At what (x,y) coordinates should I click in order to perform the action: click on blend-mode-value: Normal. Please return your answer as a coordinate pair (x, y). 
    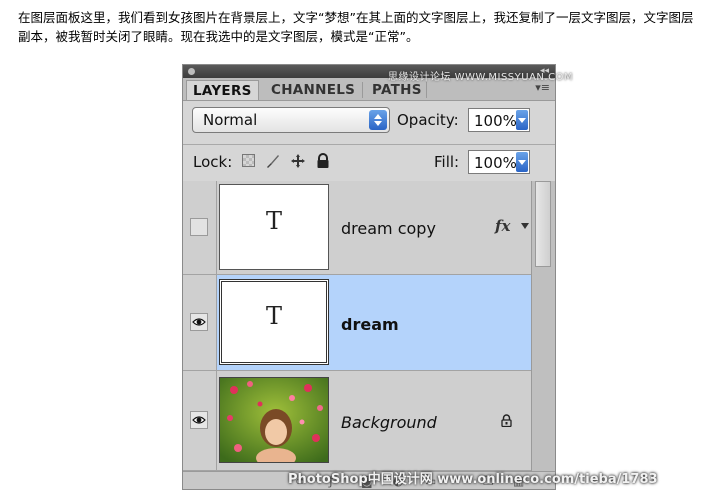
    Looking at the image, I should click on (230, 120).